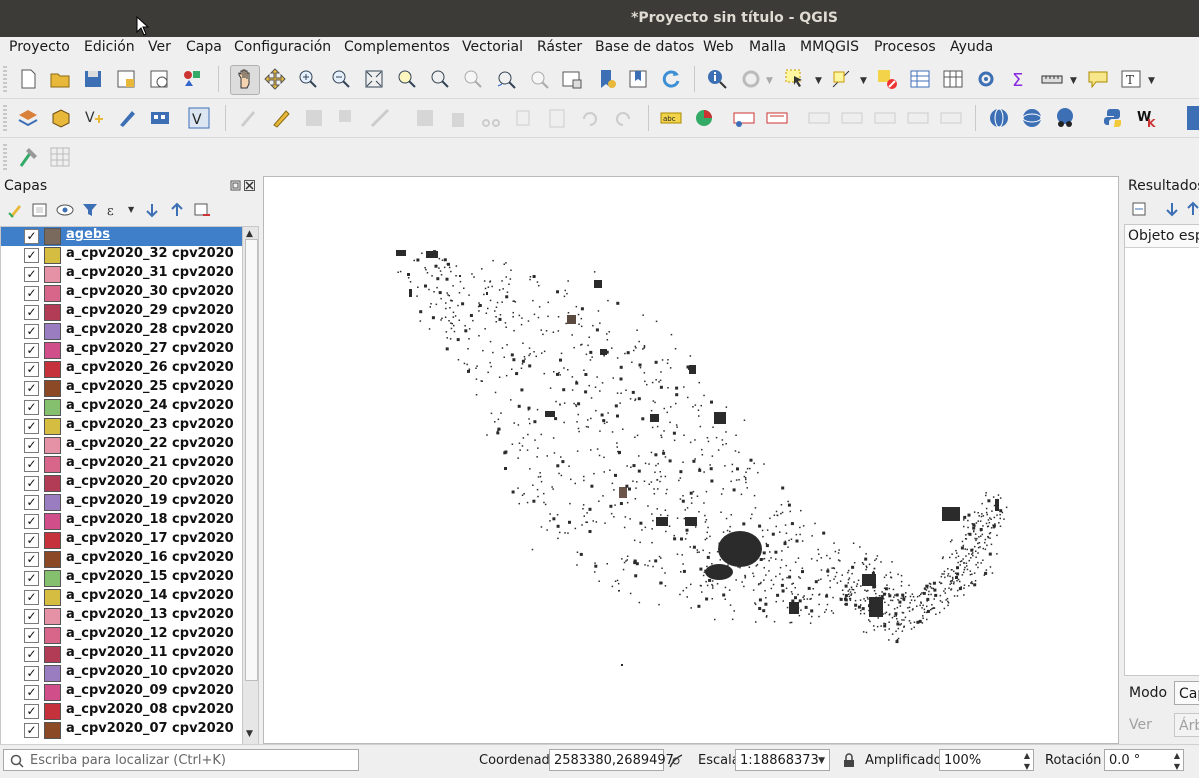  What do you see at coordinates (122, 293) in the screenshot?
I see `layer-row: ✓ a_cpv2020_30 cpv2020` at bounding box center [122, 293].